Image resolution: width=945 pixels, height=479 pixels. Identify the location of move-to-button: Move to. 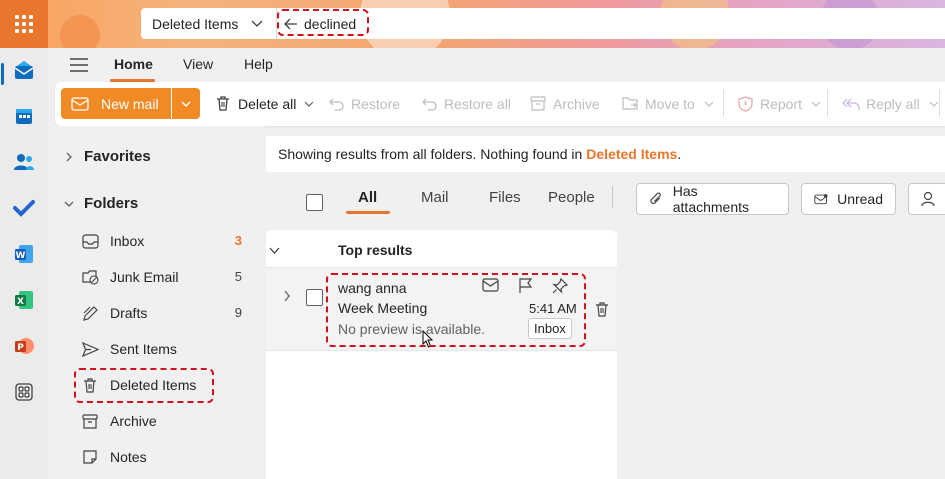
(668, 103).